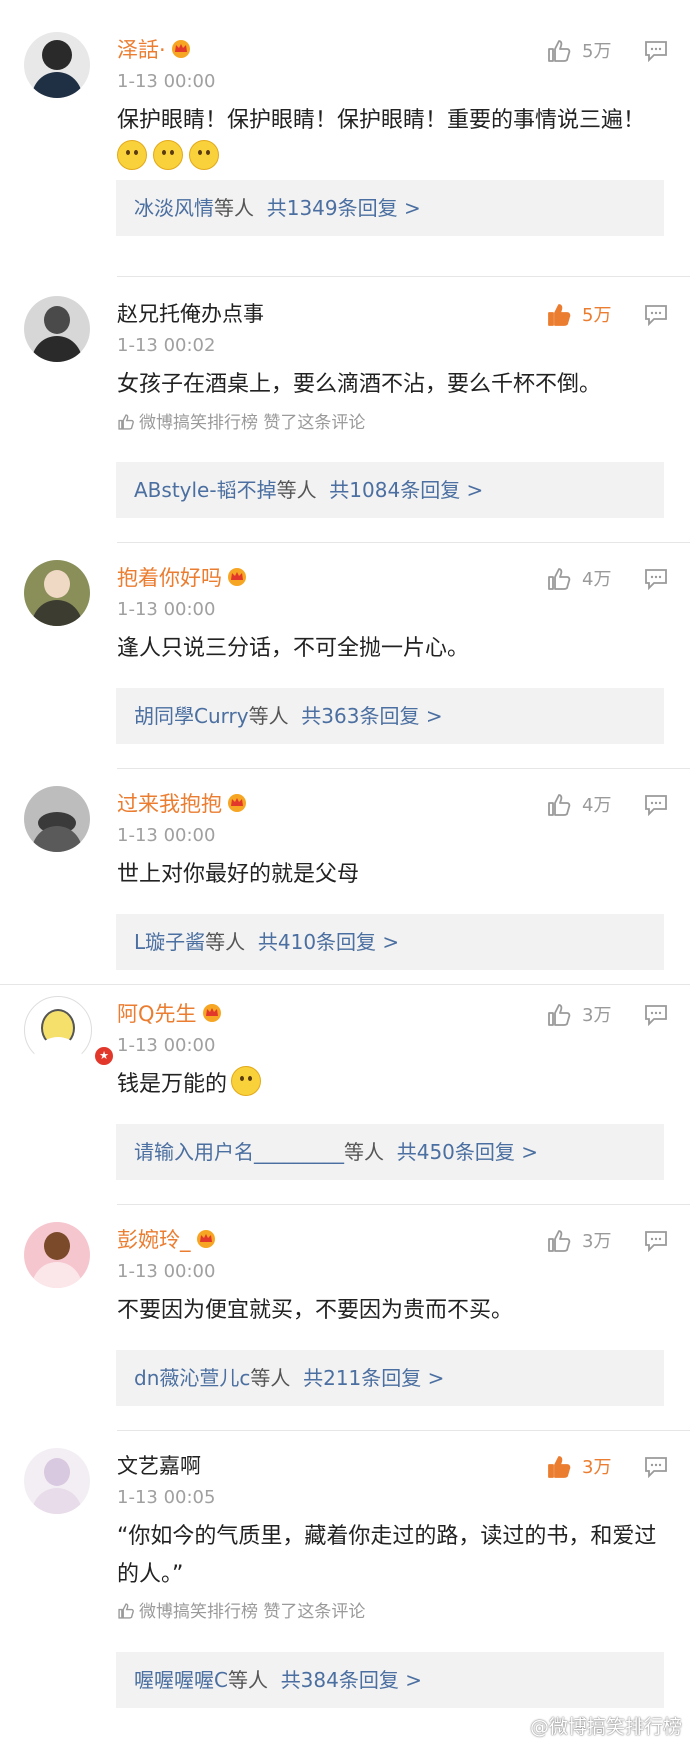 This screenshot has height=1743, width=690. Describe the element at coordinates (170, 1014) in the screenshot. I see `username: 阿Q先生` at that location.